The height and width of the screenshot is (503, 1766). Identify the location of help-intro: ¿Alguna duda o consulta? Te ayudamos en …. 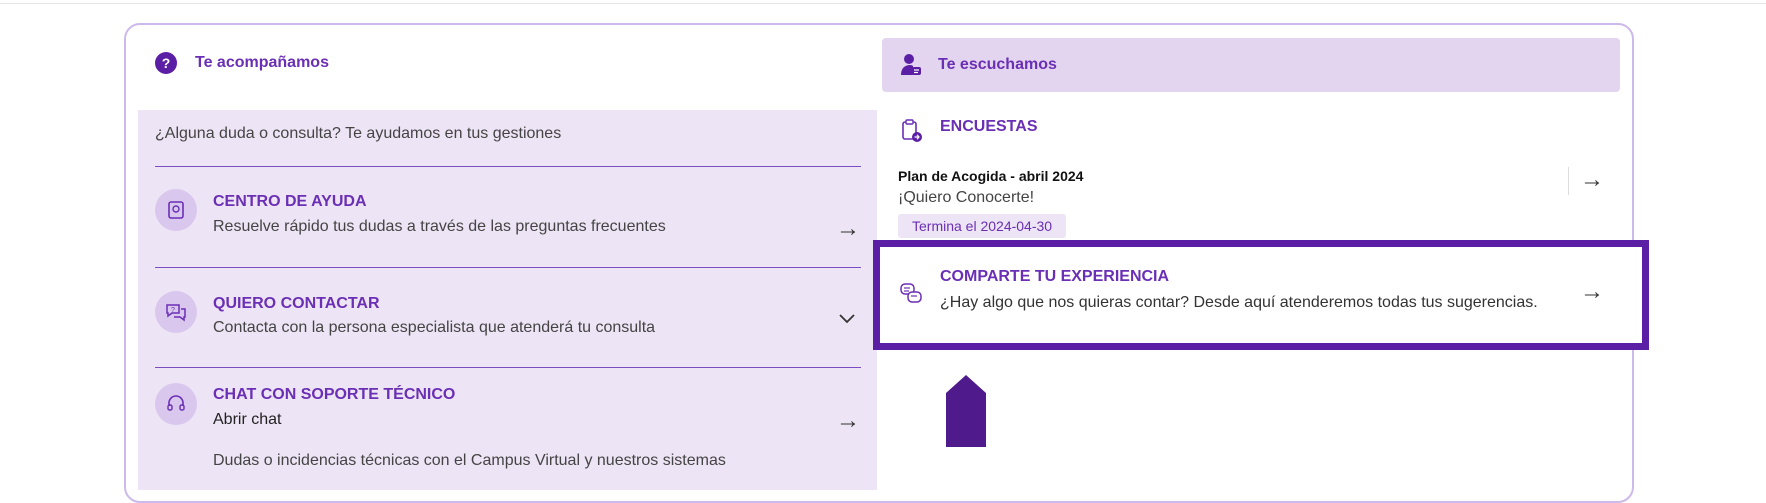
(358, 133).